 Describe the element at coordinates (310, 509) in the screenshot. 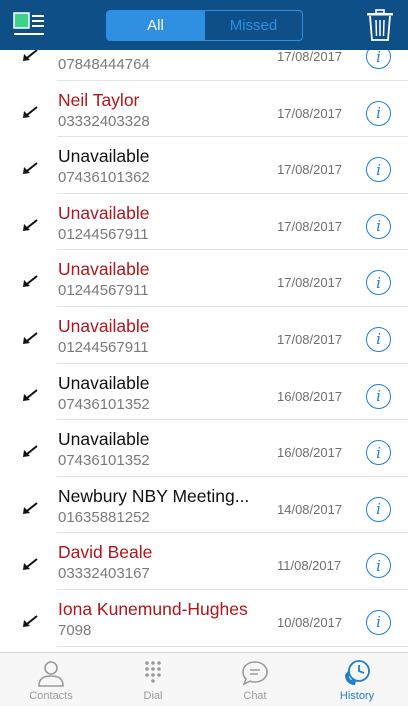

I see `call-date: 14/08/2017` at that location.